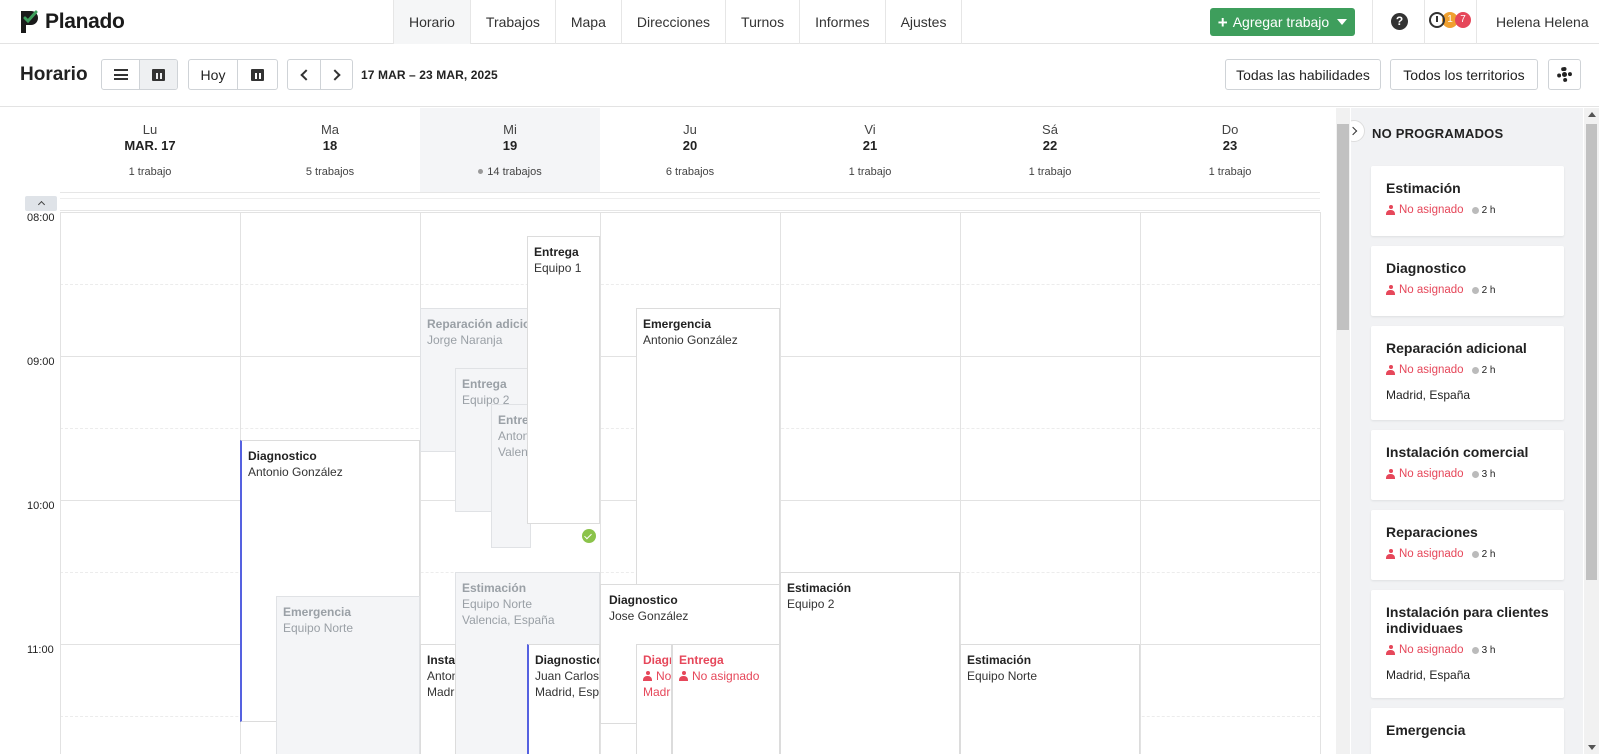 The width and height of the screenshot is (1599, 754). I want to click on day-header-tuesday: Ma 18 5 trabajos, so click(330, 150).